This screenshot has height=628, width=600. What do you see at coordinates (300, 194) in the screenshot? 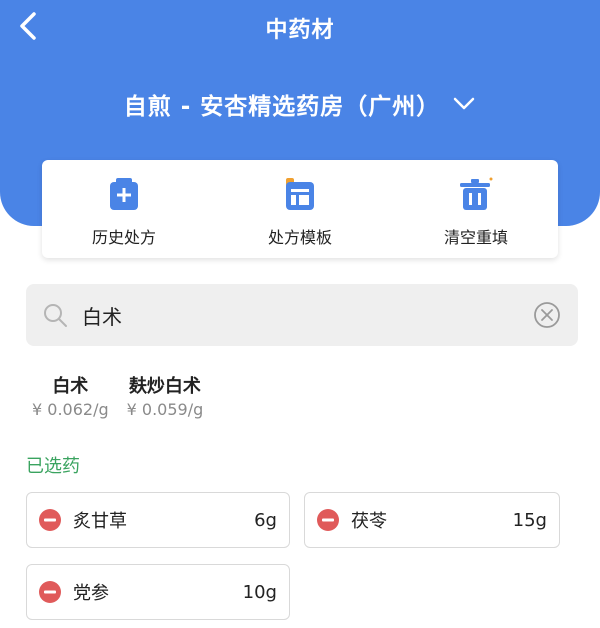
I see `prescription-template-icon` at bounding box center [300, 194].